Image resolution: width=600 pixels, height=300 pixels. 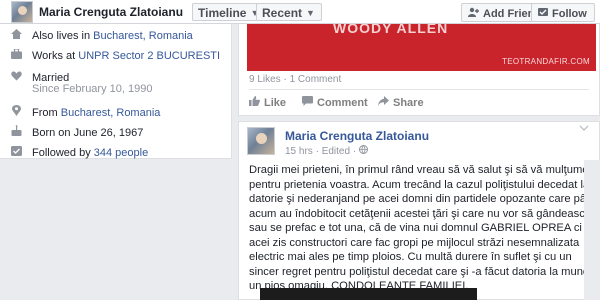 I want to click on intro-from-prefix: From, so click(x=46, y=113).